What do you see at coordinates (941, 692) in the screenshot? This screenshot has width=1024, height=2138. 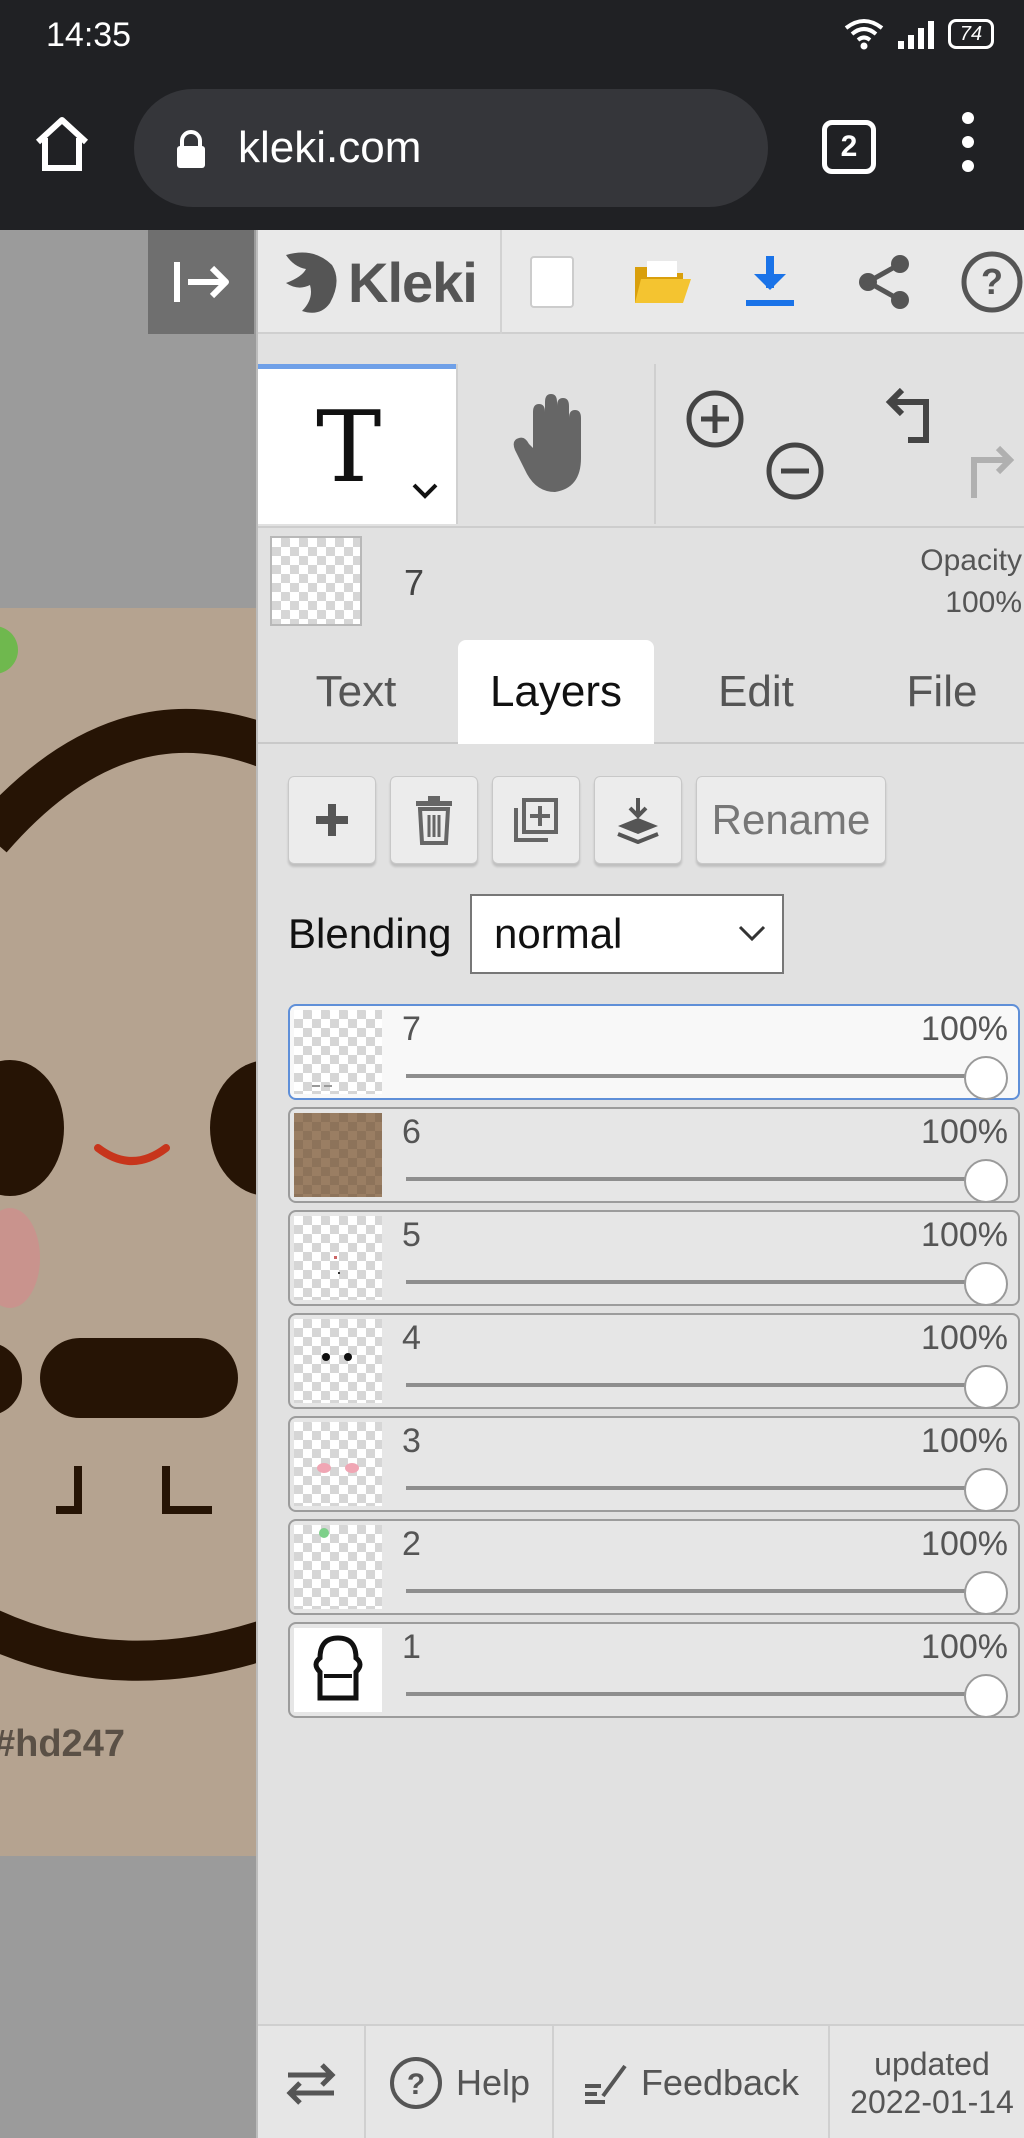 I see `tab-file: File` at bounding box center [941, 692].